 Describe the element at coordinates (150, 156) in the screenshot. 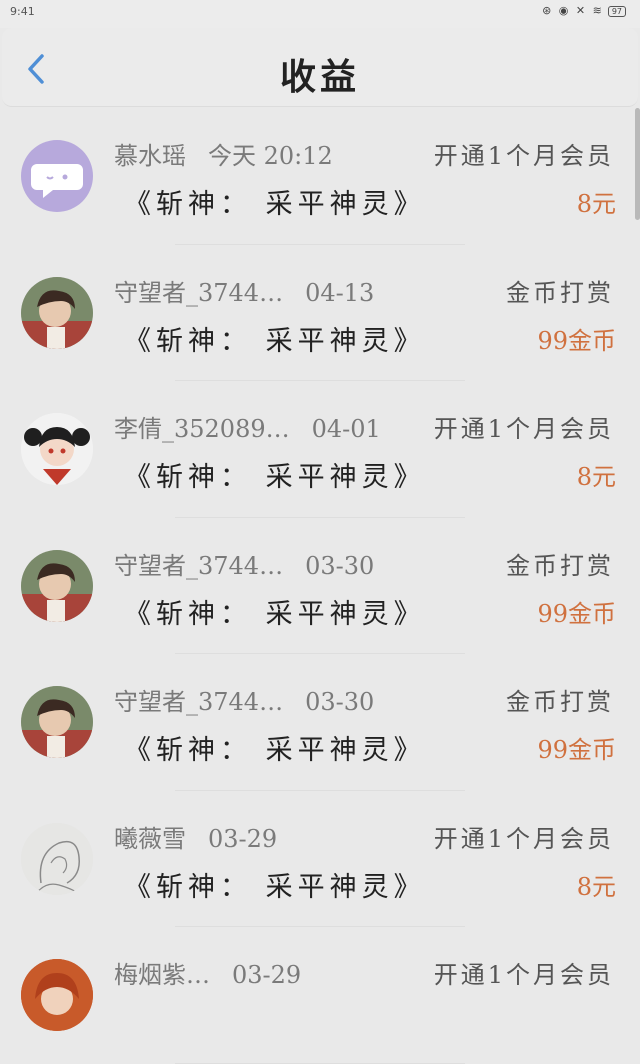

I see `username-text: 慕水瑶` at that location.